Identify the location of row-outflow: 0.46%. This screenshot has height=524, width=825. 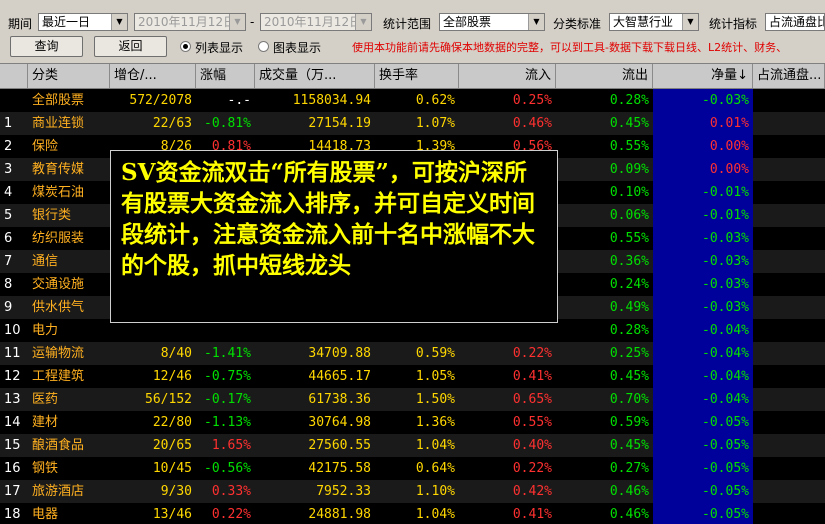
(629, 514).